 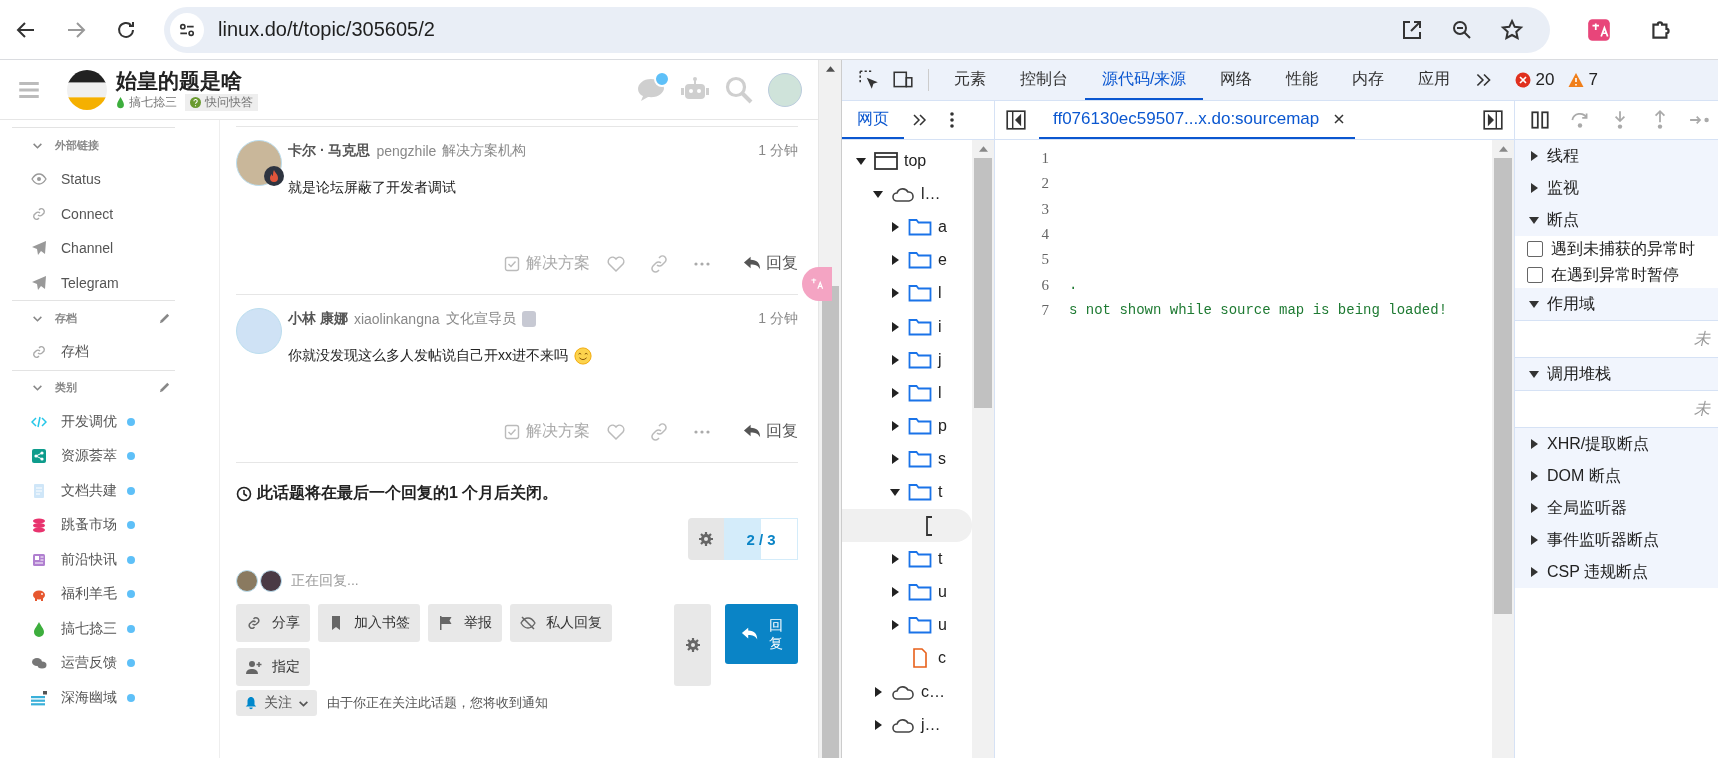 What do you see at coordinates (561, 623) in the screenshot?
I see `private-reply-button: 私人回复` at bounding box center [561, 623].